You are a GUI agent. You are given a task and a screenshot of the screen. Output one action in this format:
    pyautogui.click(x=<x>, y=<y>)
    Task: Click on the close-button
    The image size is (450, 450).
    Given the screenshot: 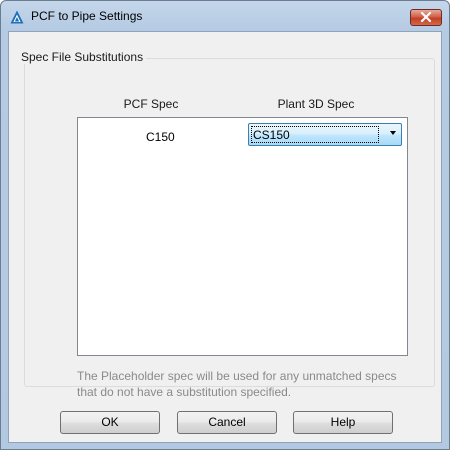 What is the action you would take?
    pyautogui.click(x=426, y=17)
    